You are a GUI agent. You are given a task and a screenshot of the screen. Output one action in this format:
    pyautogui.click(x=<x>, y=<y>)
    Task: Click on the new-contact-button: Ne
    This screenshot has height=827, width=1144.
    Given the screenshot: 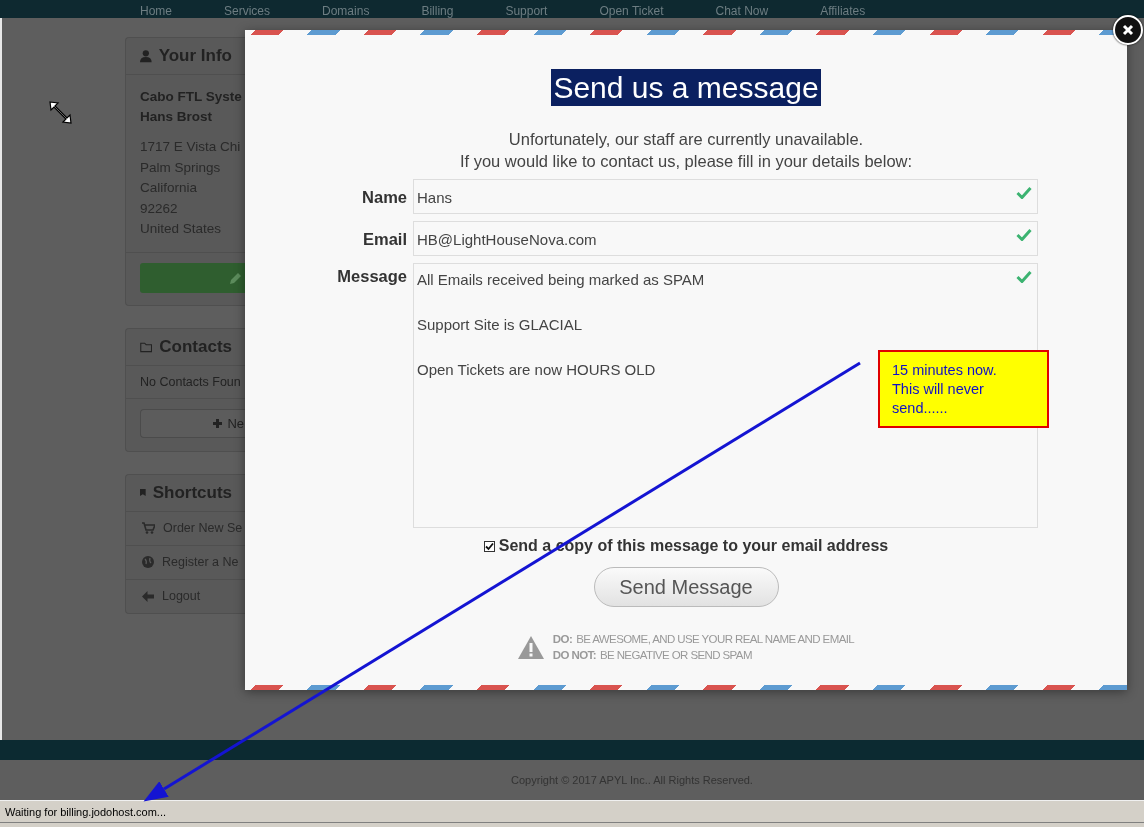 What is the action you would take?
    pyautogui.click(x=193, y=423)
    